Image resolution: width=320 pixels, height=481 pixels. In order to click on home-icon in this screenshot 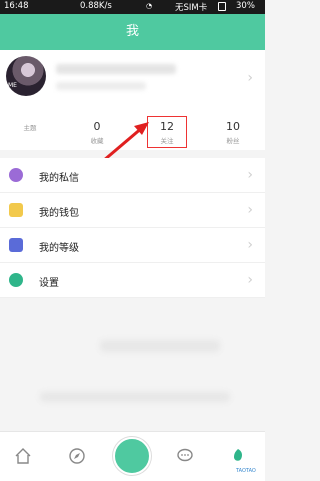, I will do `click(23, 456)`.